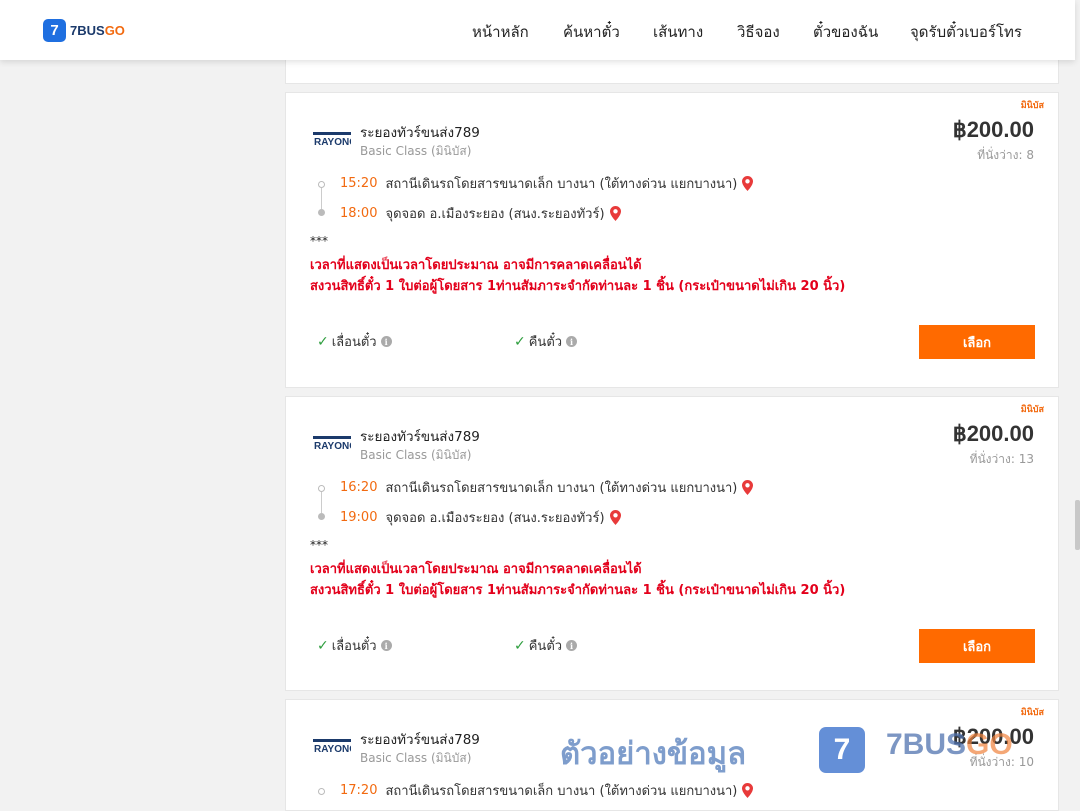  What do you see at coordinates (97, 30) in the screenshot?
I see `logo-text: 7BUSGO` at bounding box center [97, 30].